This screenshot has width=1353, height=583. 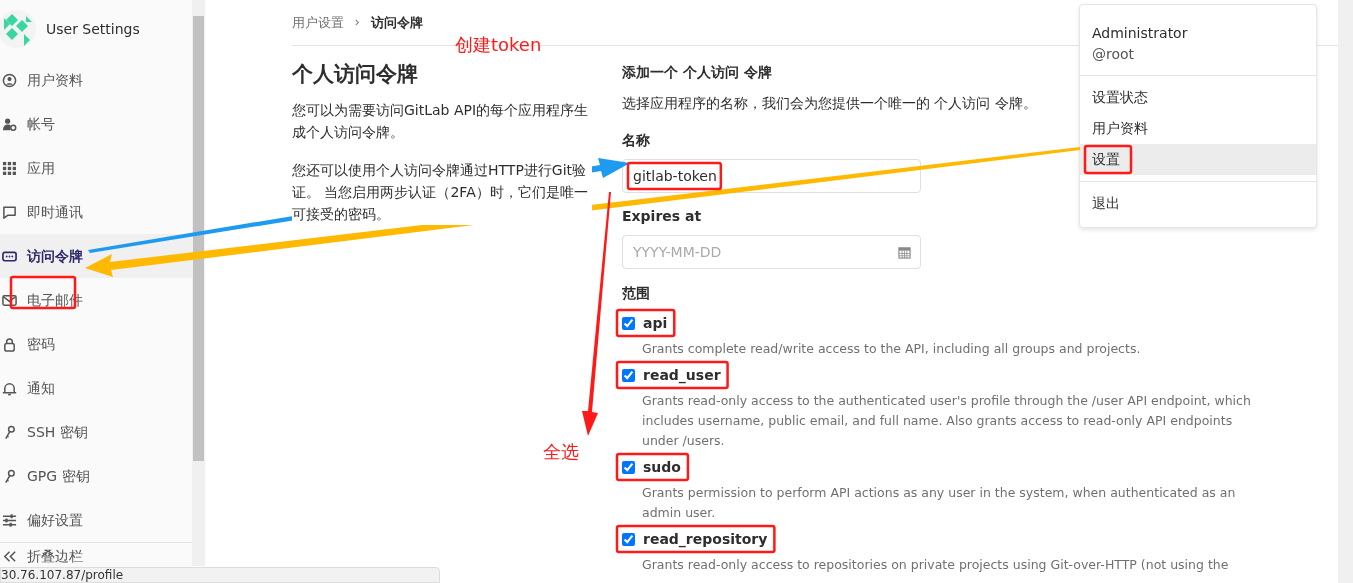 I want to click on field-label: 名称, so click(x=636, y=140).